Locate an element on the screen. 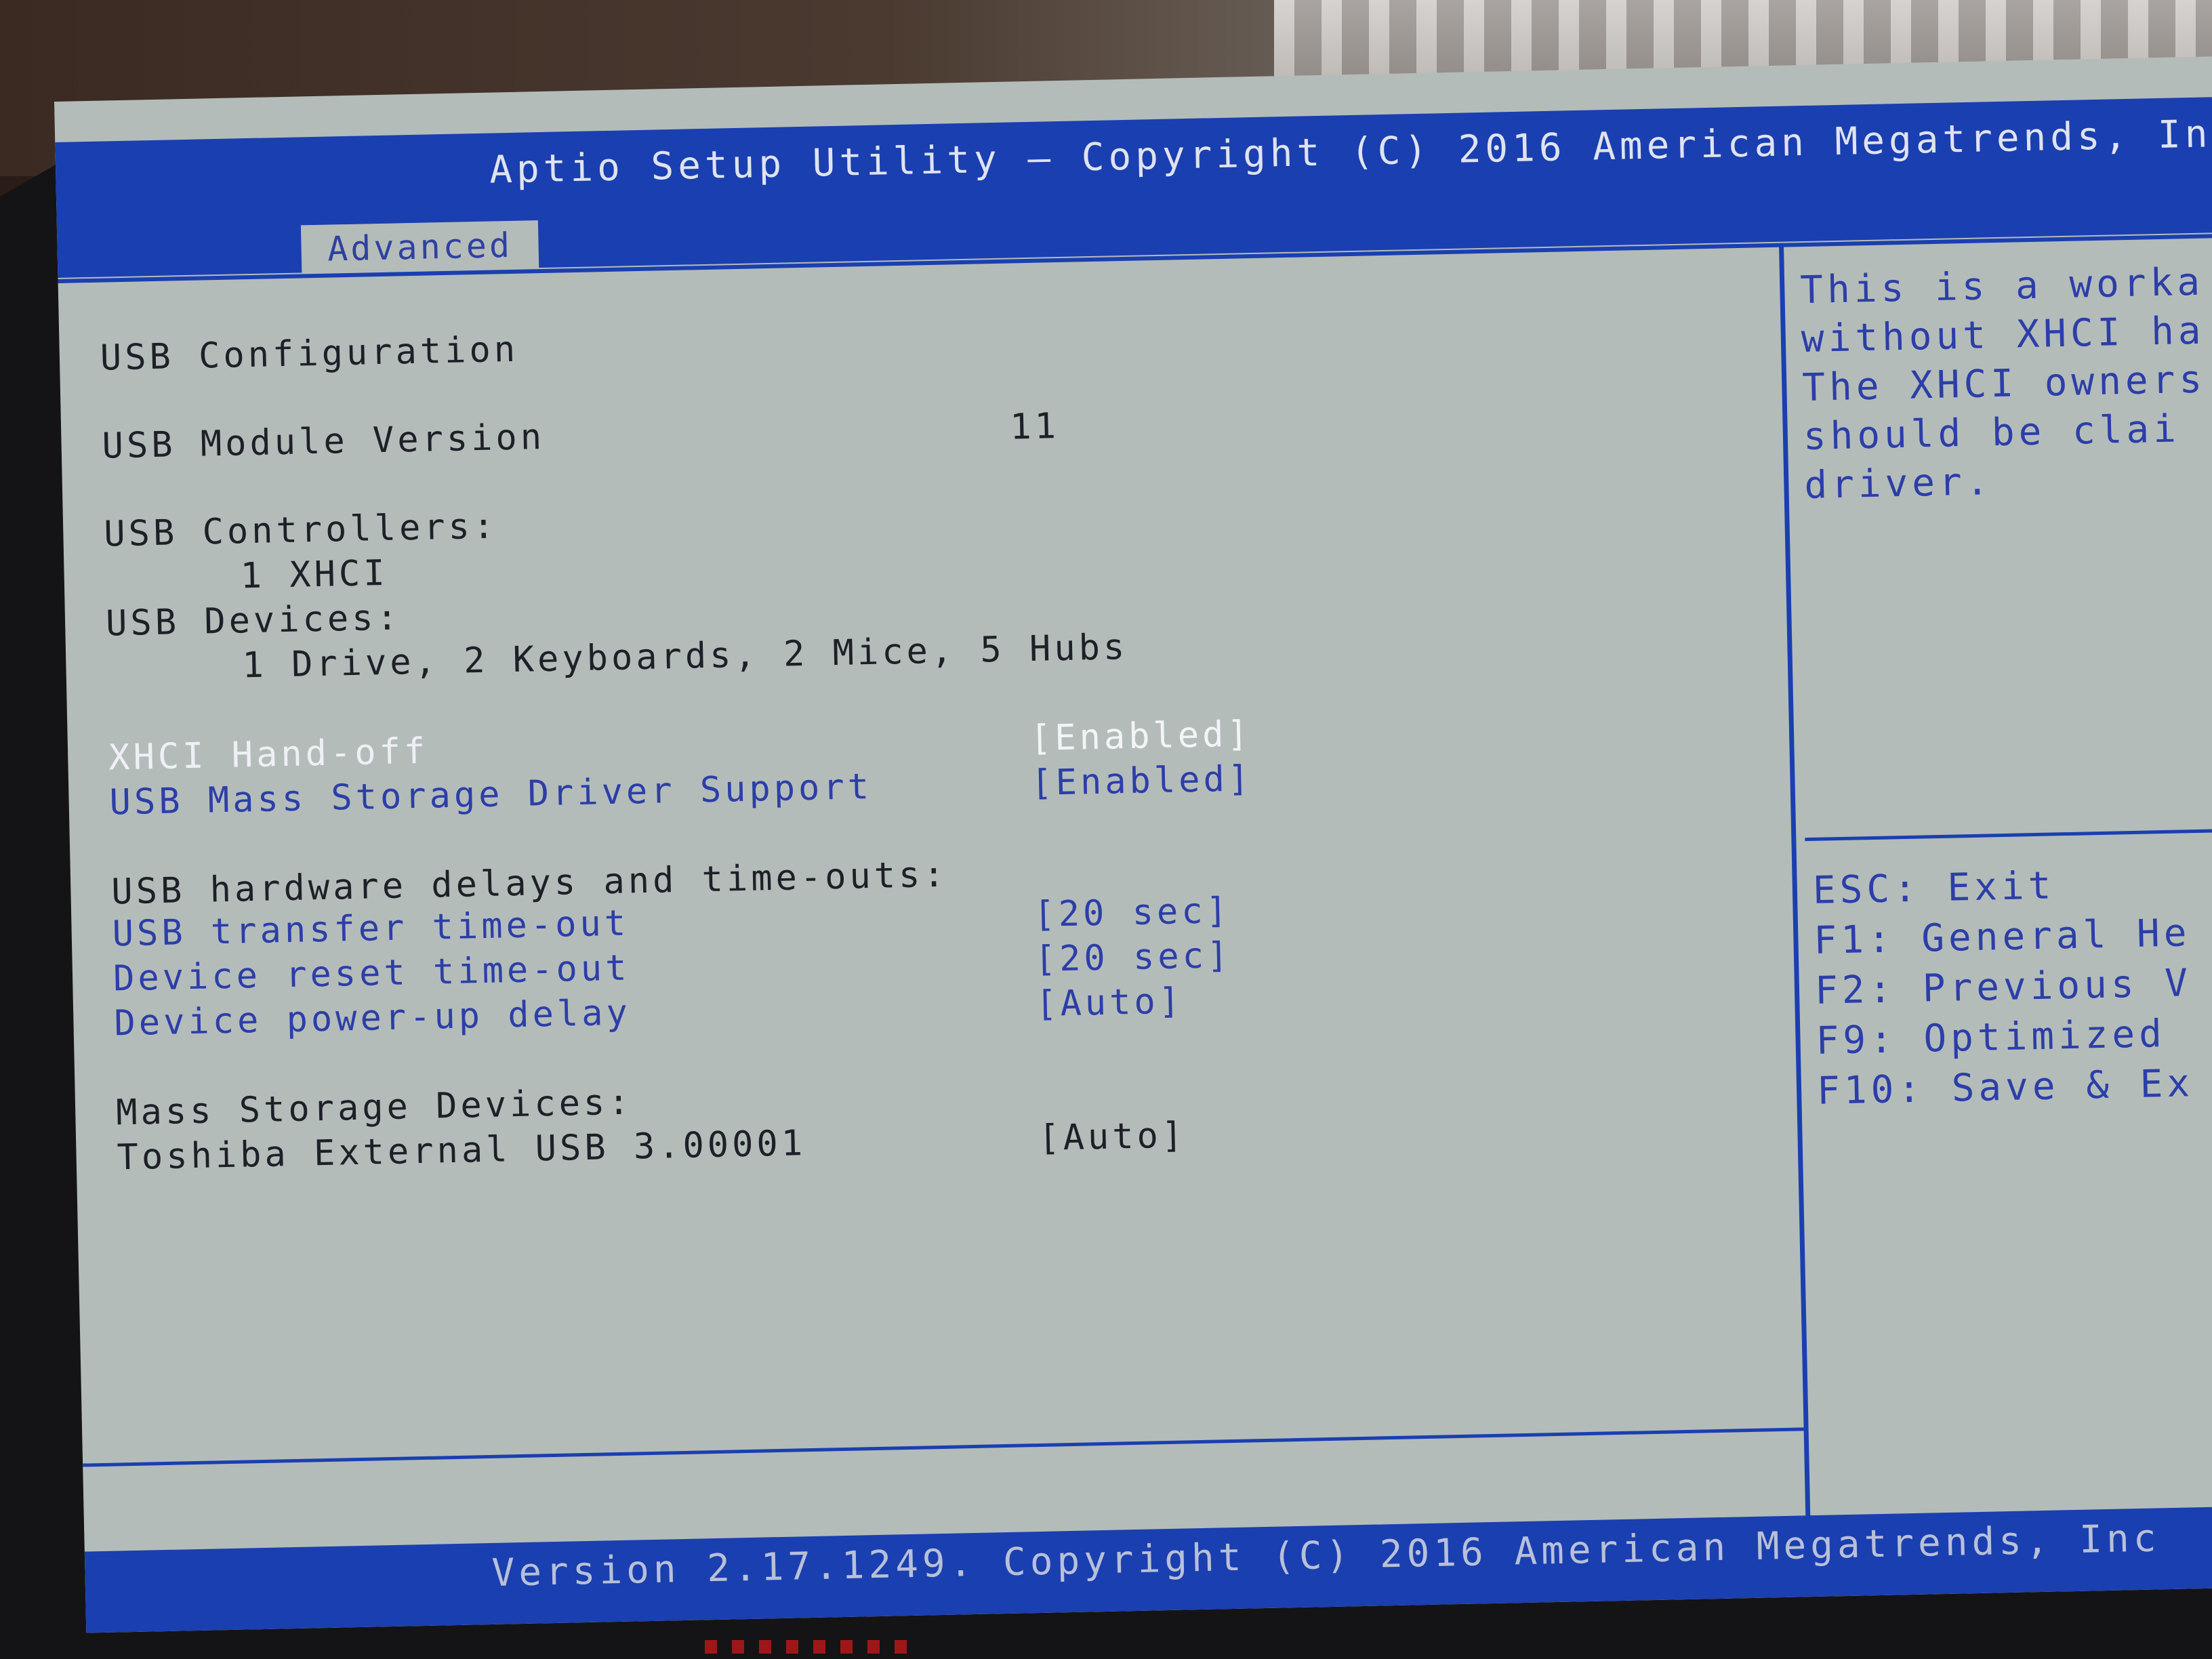 Image resolution: width=2212 pixels, height=1659 pixels. help-line: This is a worka is located at coordinates (2002, 286).